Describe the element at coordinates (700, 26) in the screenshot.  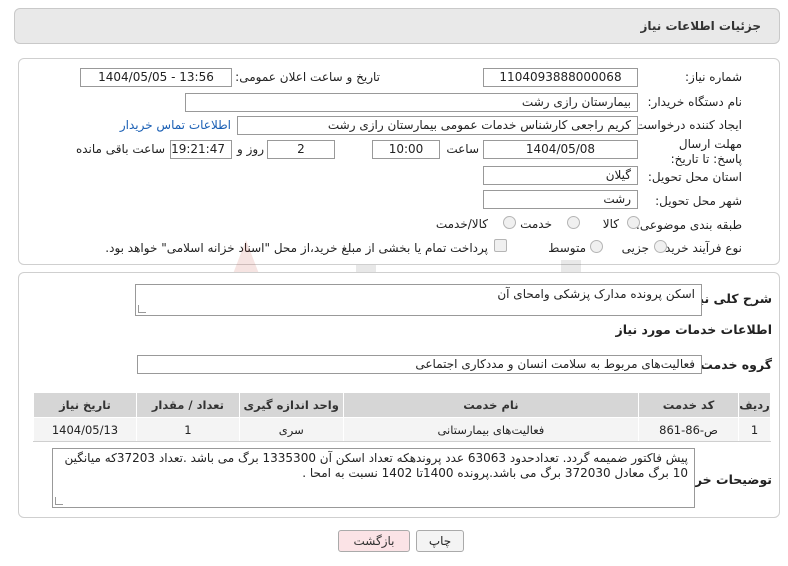
I see `page-title: جزئیات اطلاعات نیاز` at that location.